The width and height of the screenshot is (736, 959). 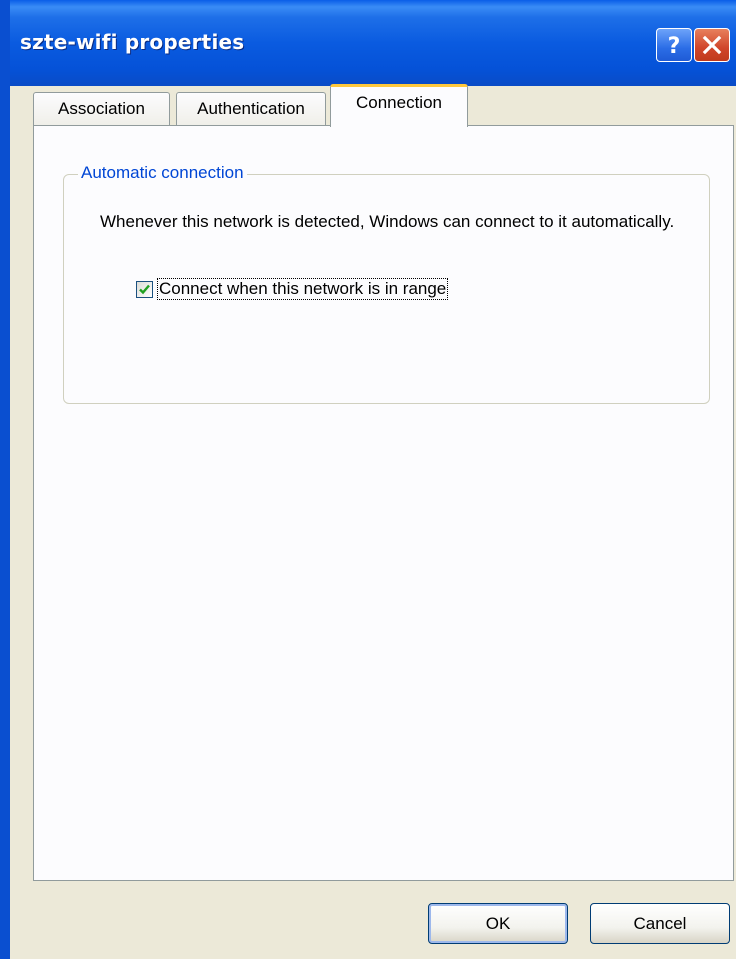 I want to click on connect-in-range-option: Connect when this network is in range, so click(x=292, y=289).